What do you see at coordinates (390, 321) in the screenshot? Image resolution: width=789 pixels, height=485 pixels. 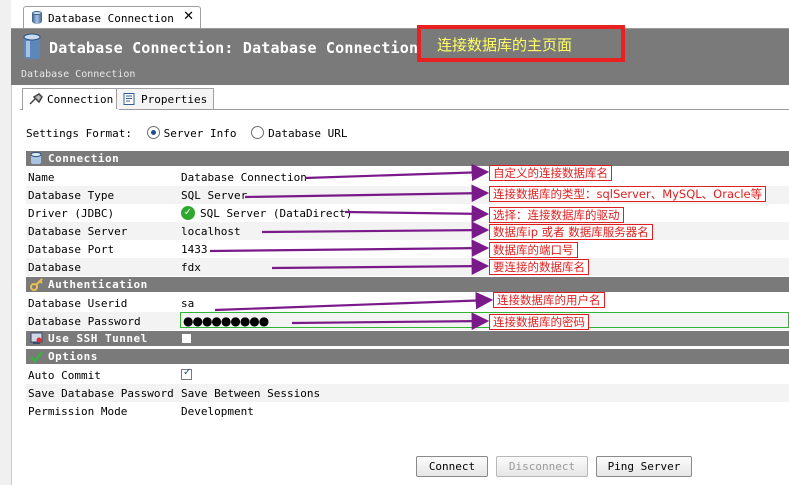 I see `arrow-password` at bounding box center [390, 321].